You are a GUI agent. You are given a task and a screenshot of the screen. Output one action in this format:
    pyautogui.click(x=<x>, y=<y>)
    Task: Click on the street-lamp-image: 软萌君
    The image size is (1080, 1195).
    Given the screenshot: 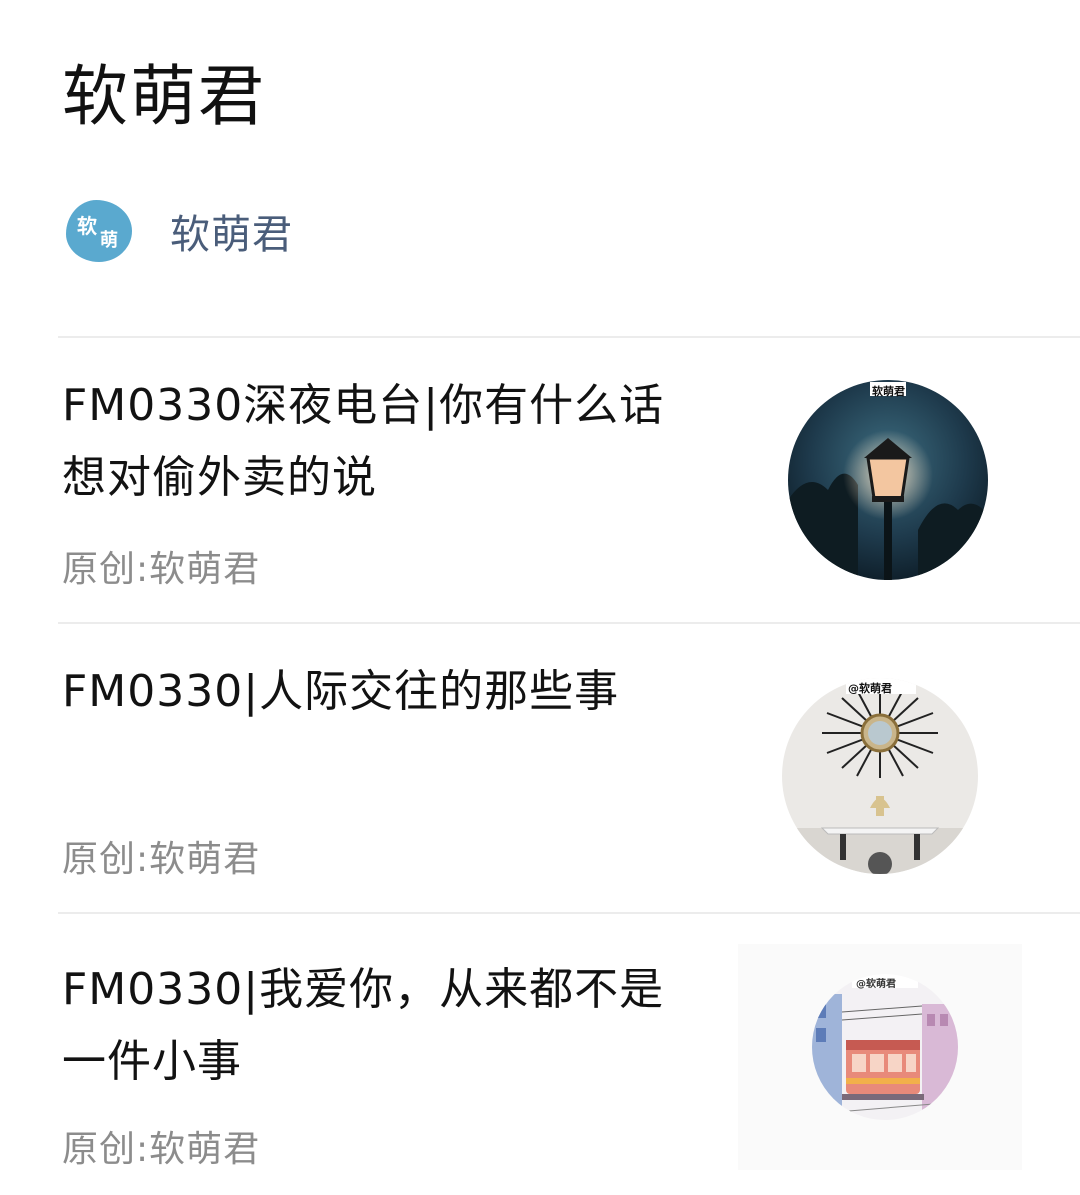 What is the action you would take?
    pyautogui.click(x=888, y=480)
    